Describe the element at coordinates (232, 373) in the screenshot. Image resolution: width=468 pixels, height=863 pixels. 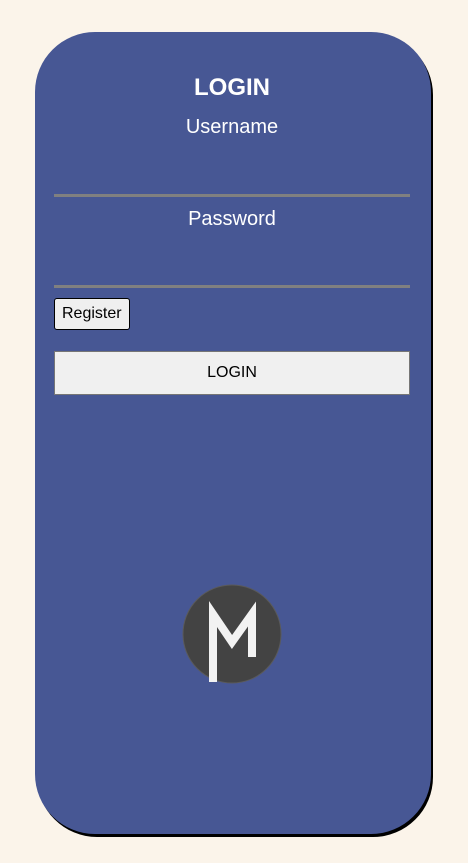
I see `login-button: LOGIN` at that location.